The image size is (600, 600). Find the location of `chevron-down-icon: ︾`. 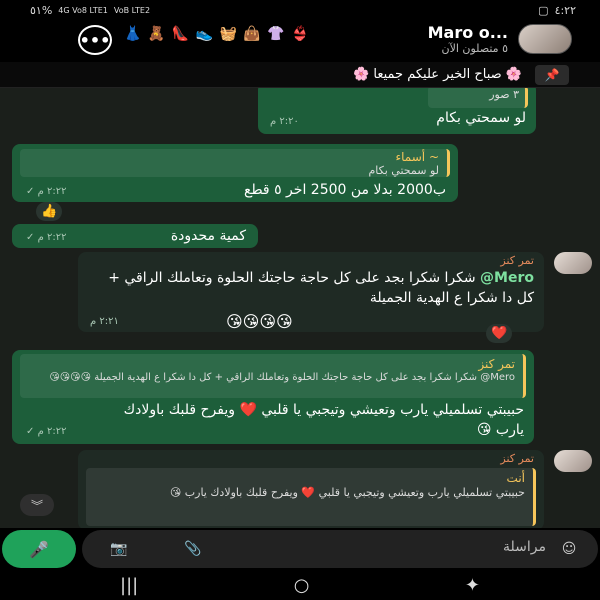

chevron-down-icon: ︾ is located at coordinates (36, 505).